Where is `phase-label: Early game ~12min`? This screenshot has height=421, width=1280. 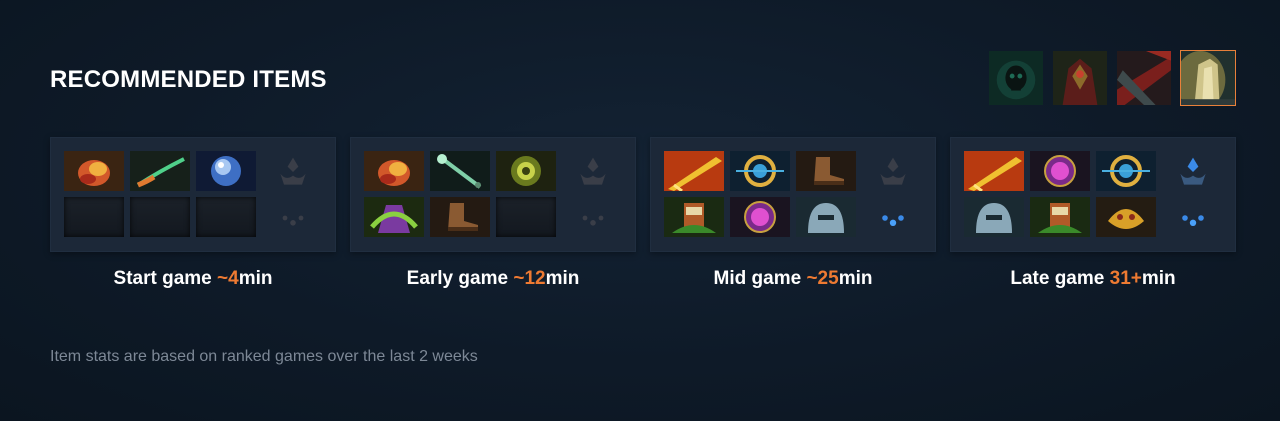
phase-label: Early game ~12min is located at coordinates (493, 279).